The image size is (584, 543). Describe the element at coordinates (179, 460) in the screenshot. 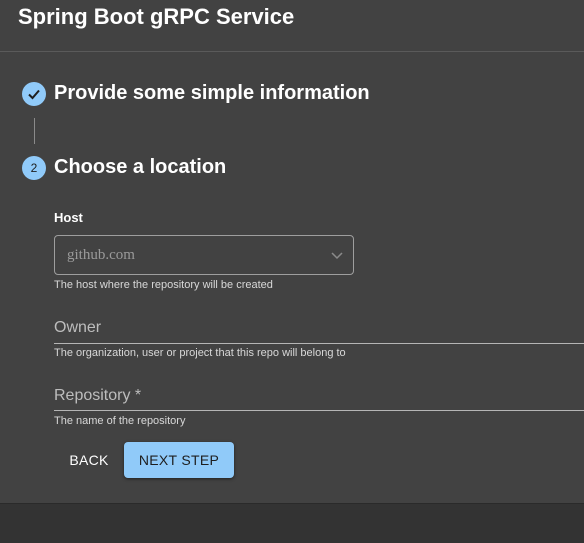

I see `next-step-button: NEXT STEP` at that location.